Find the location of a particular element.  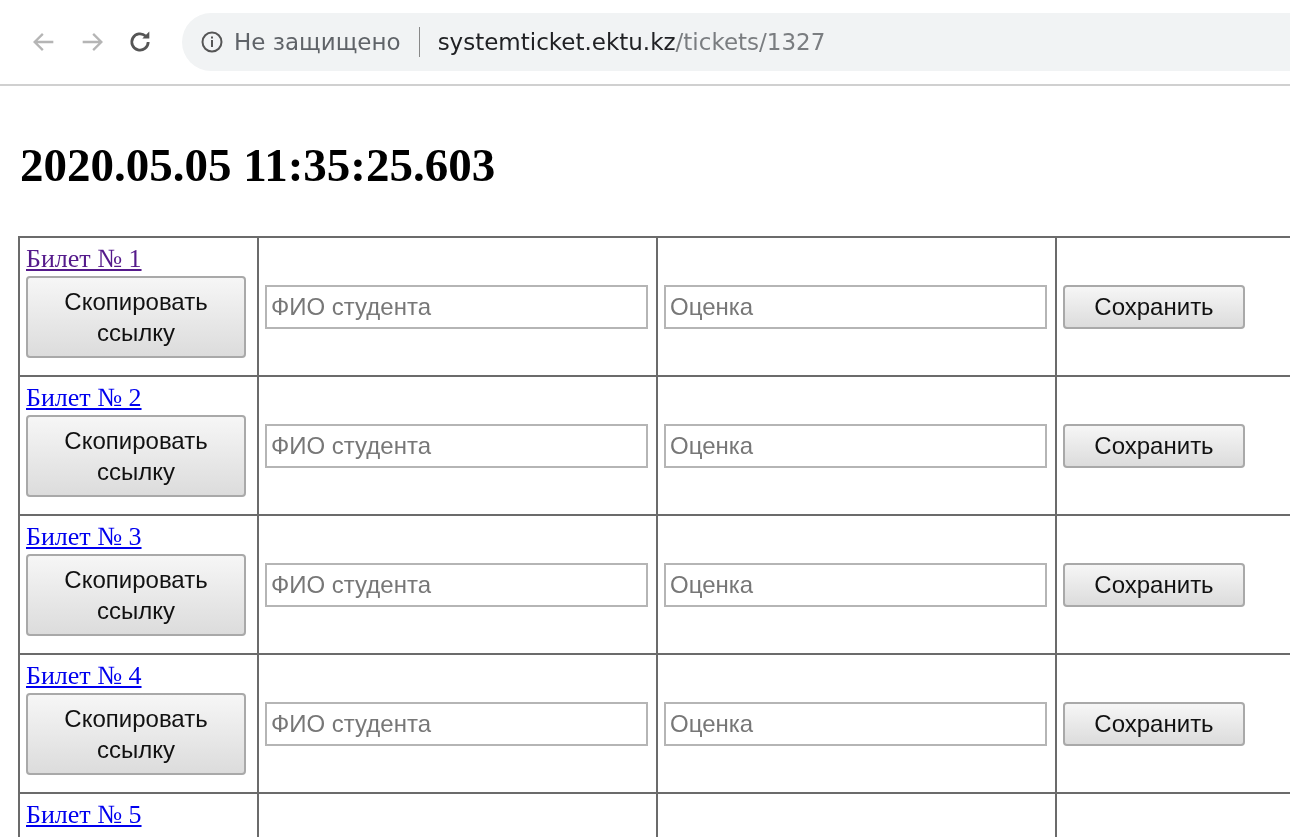

ticket-link: Билет № 4 is located at coordinates (84, 676).